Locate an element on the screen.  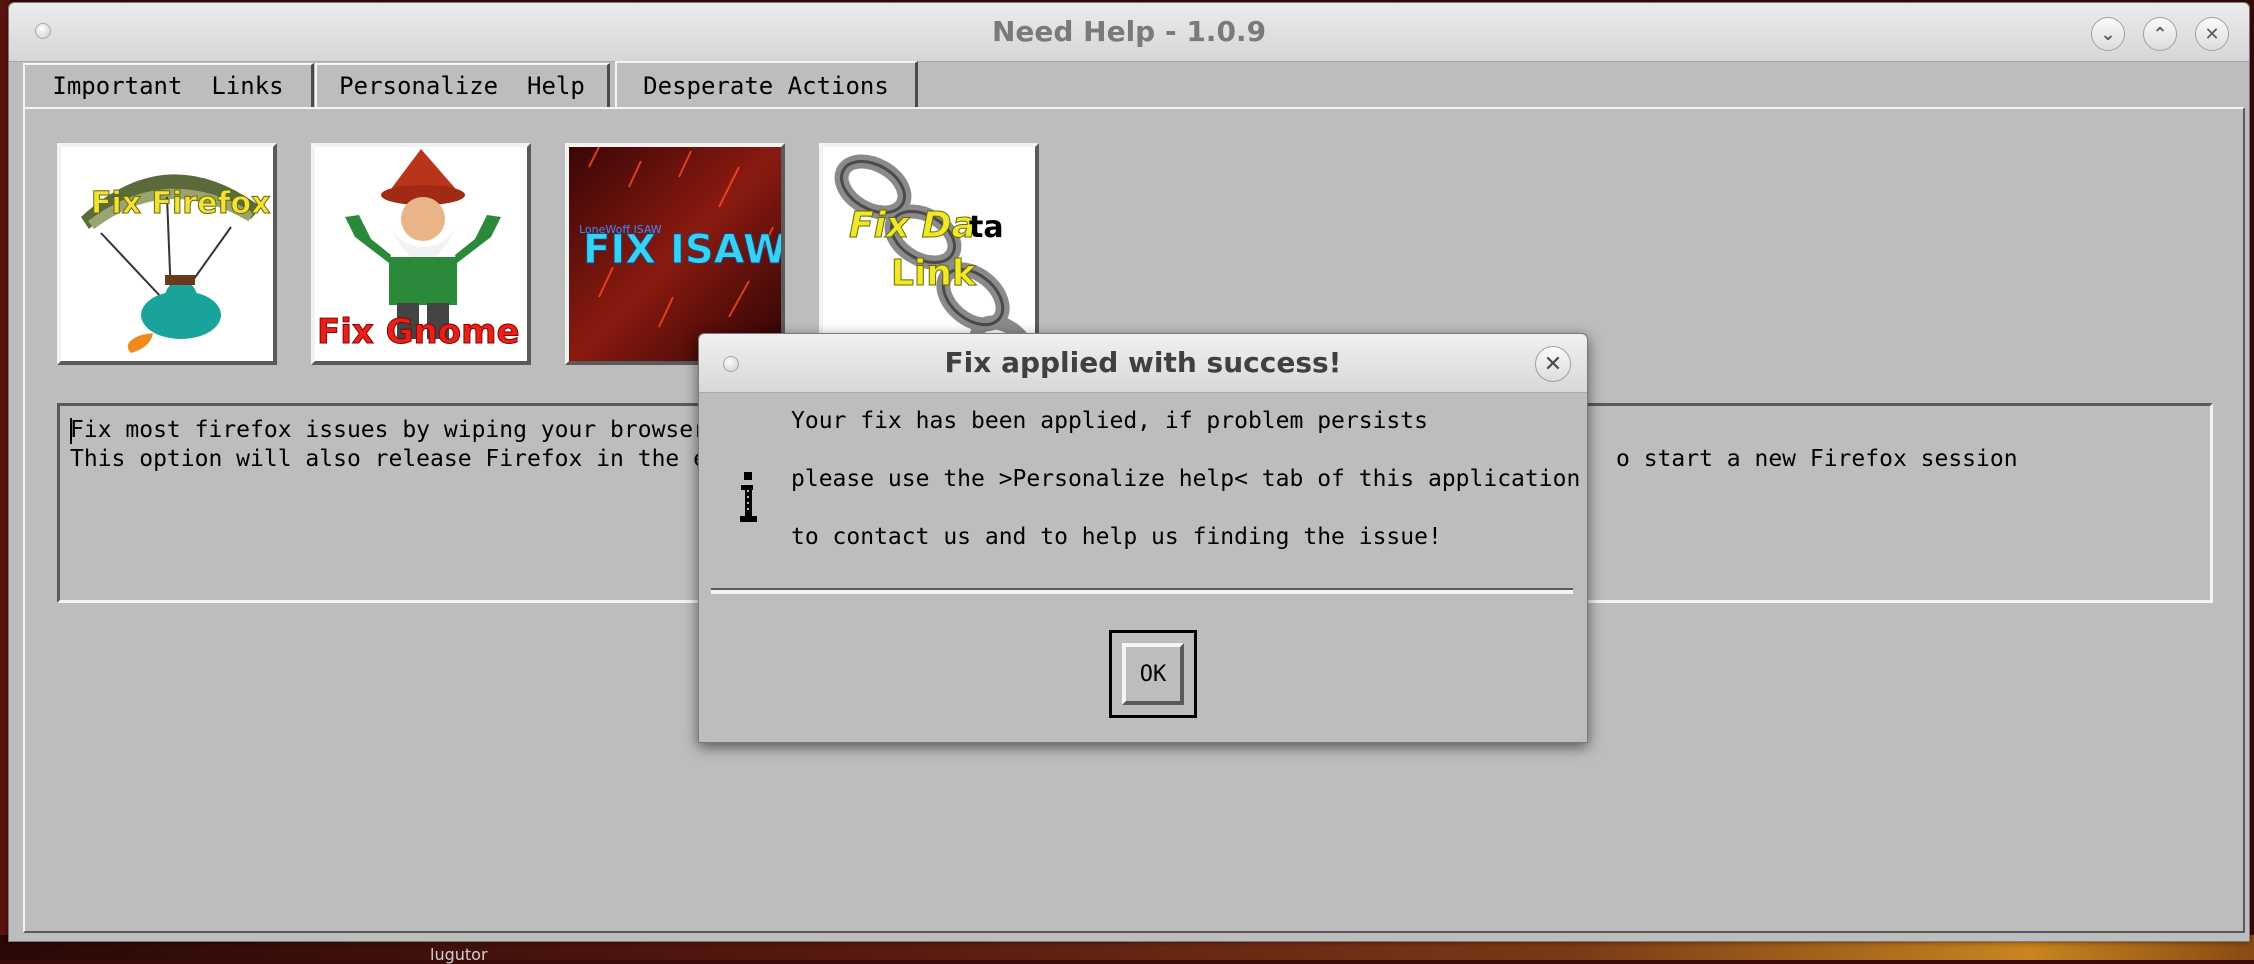
text-caret is located at coordinates (71, 431).